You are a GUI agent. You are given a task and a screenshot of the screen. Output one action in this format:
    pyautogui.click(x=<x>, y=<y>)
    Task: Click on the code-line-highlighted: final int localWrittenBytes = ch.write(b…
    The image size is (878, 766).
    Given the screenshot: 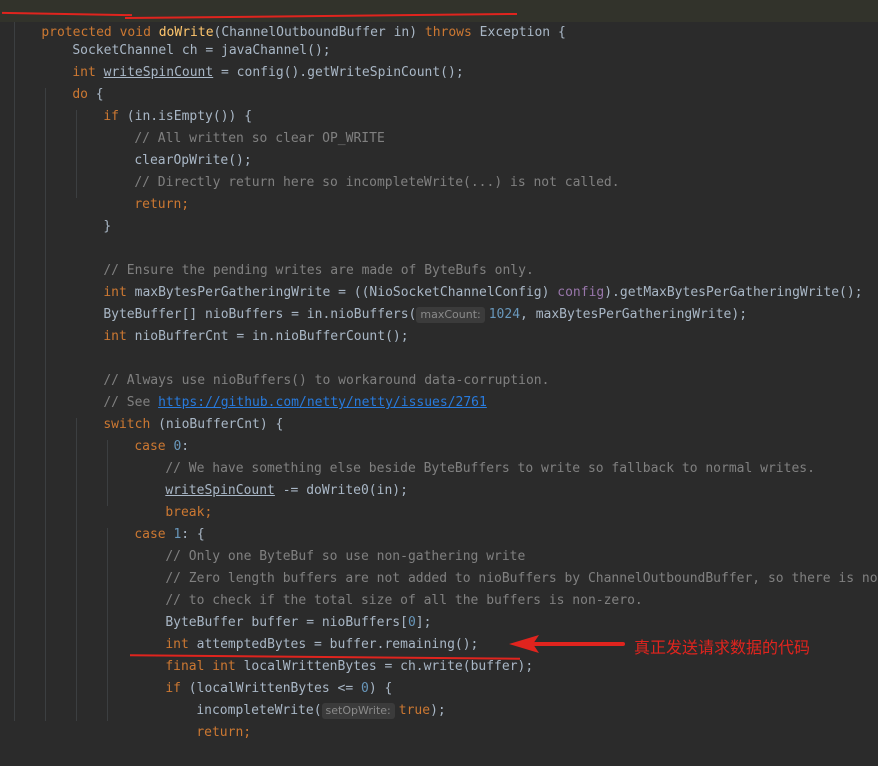 What is the action you would take?
    pyautogui.click(x=266, y=654)
    